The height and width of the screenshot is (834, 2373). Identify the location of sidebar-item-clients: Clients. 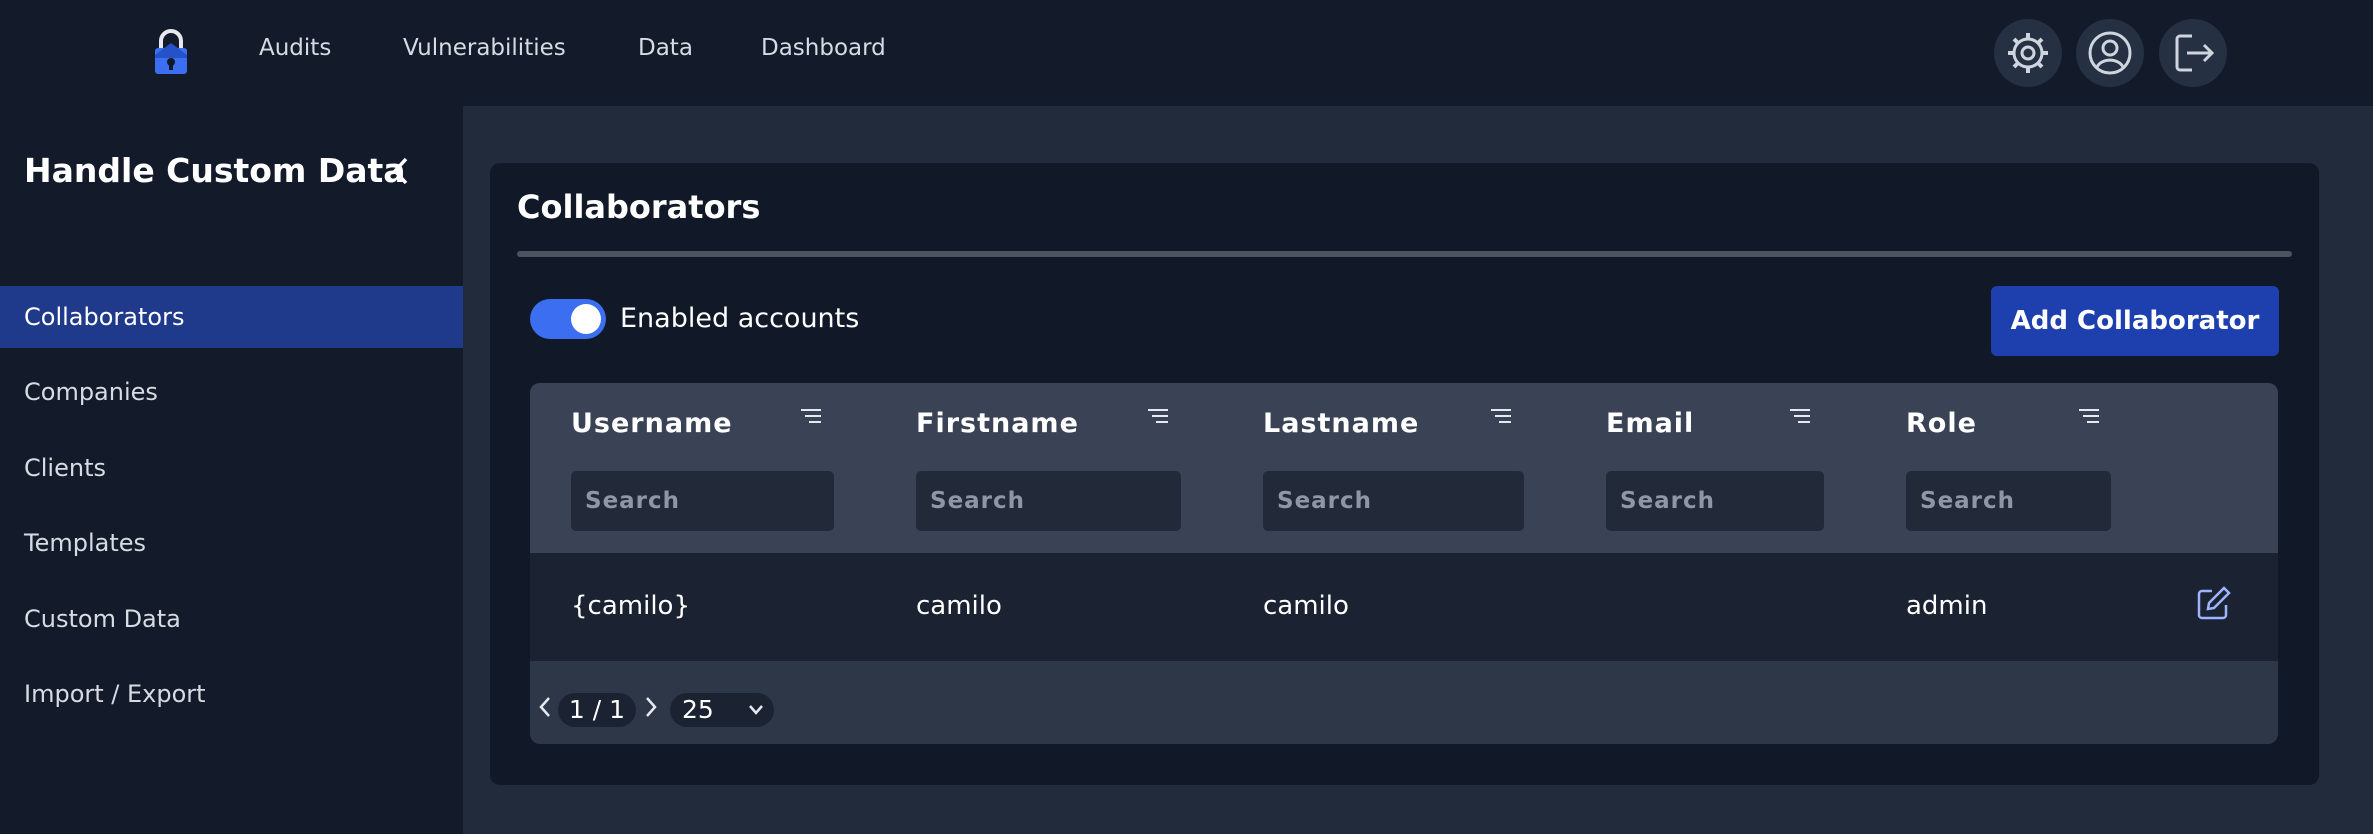
(231, 468).